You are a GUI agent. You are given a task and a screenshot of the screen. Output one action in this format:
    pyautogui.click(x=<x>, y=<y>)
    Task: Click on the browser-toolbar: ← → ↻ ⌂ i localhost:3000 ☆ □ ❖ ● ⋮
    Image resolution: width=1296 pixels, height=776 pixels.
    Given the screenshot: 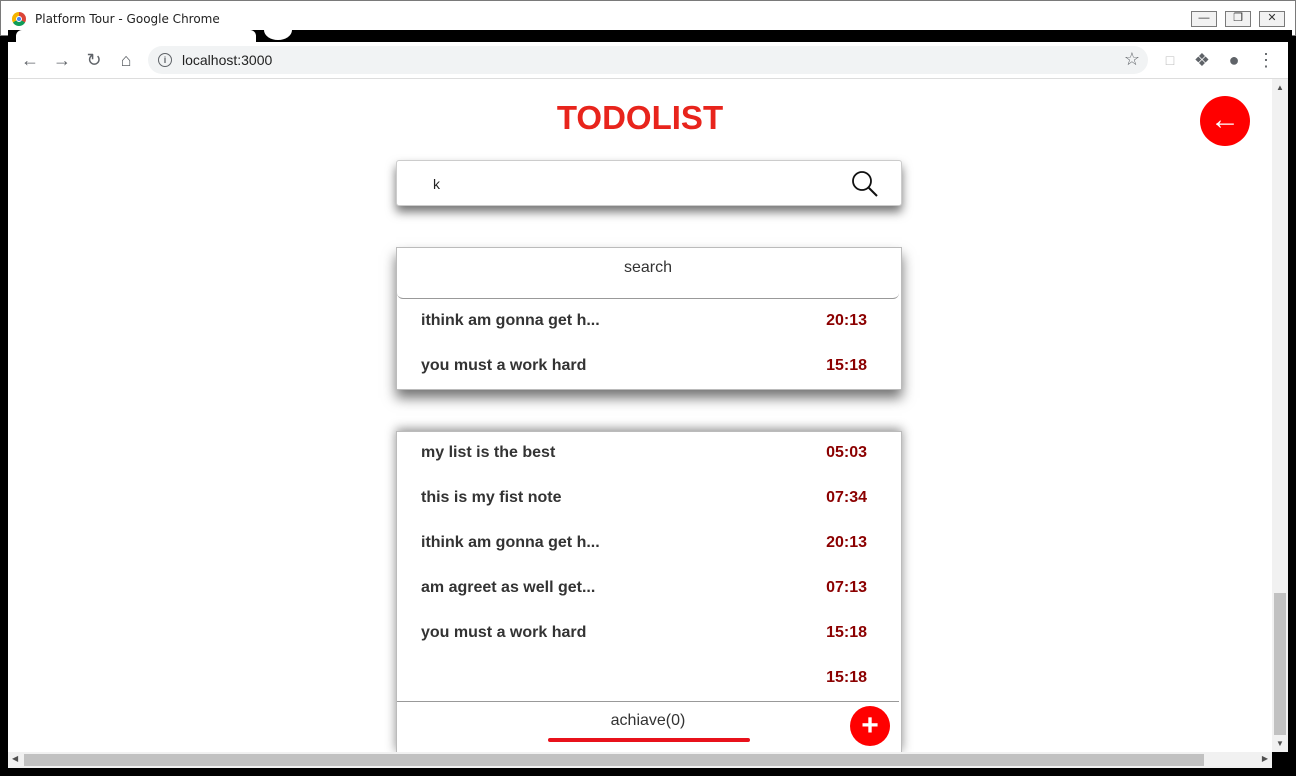 What is the action you would take?
    pyautogui.click(x=650, y=60)
    